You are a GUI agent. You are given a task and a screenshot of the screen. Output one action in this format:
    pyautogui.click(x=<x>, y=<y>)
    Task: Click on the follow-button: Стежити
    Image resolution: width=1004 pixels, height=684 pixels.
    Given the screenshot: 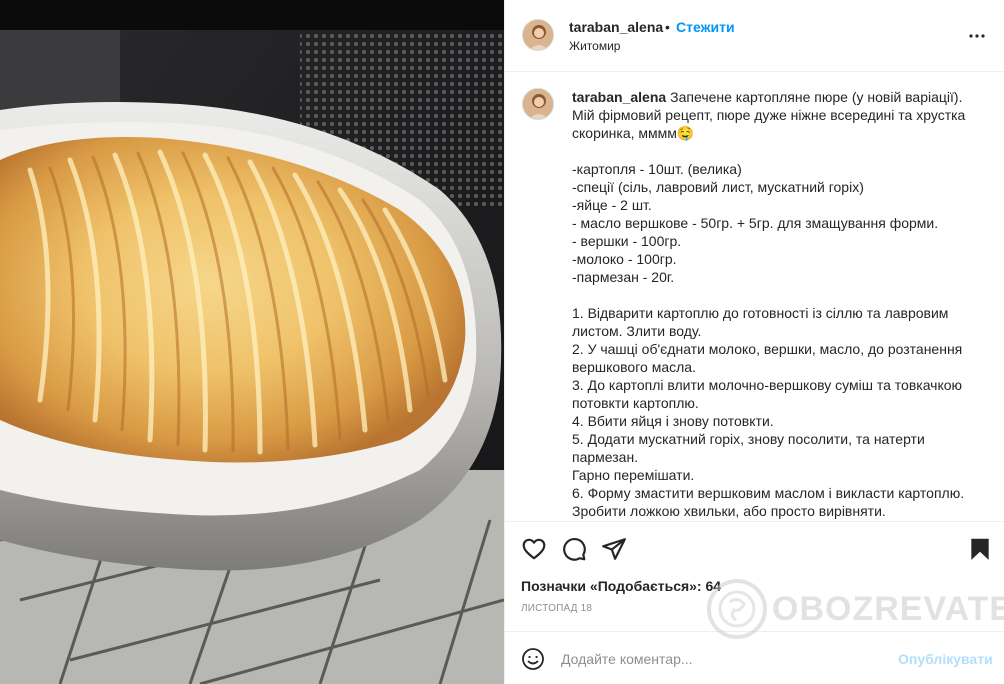 What is the action you would take?
    pyautogui.click(x=705, y=27)
    